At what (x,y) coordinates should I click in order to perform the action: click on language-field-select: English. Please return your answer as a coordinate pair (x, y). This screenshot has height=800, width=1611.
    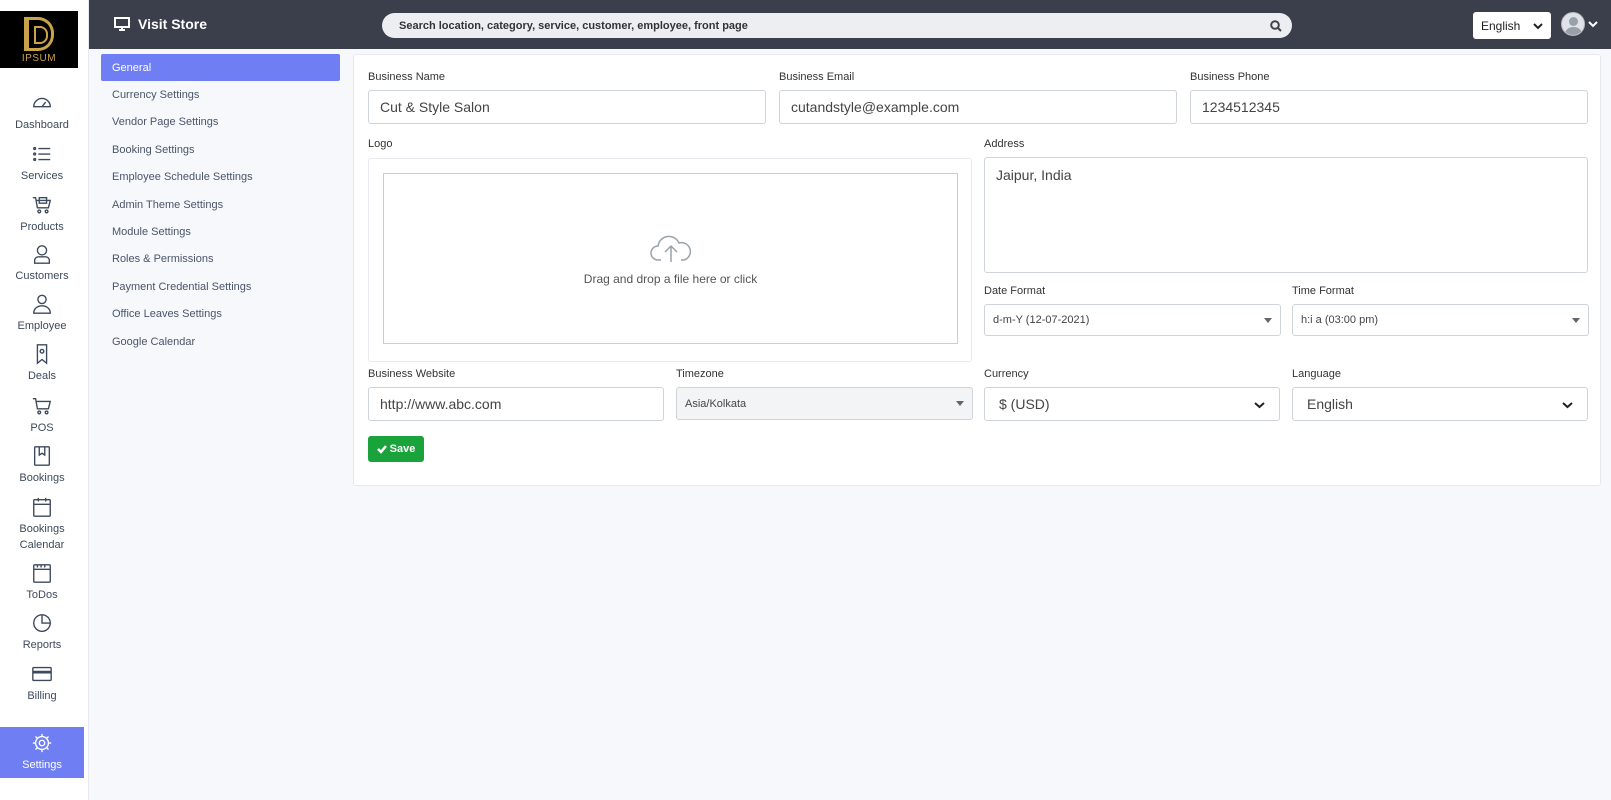
    Looking at the image, I should click on (1440, 404).